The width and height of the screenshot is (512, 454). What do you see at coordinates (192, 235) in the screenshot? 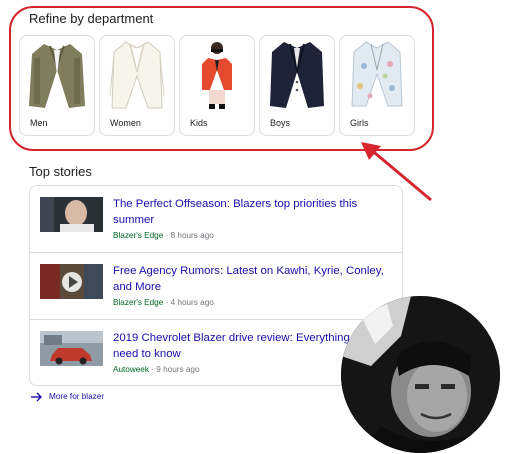
I see `story-age: 8 hours ago` at bounding box center [192, 235].